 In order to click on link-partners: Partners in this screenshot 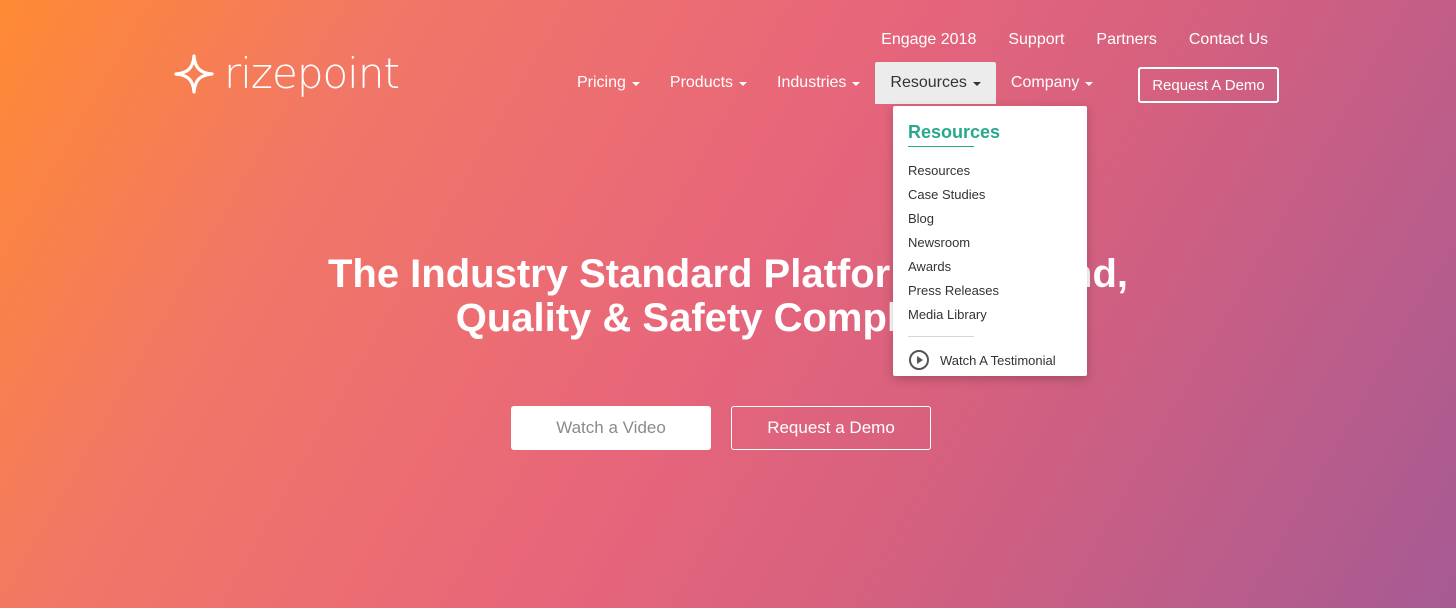, I will do `click(1126, 40)`.